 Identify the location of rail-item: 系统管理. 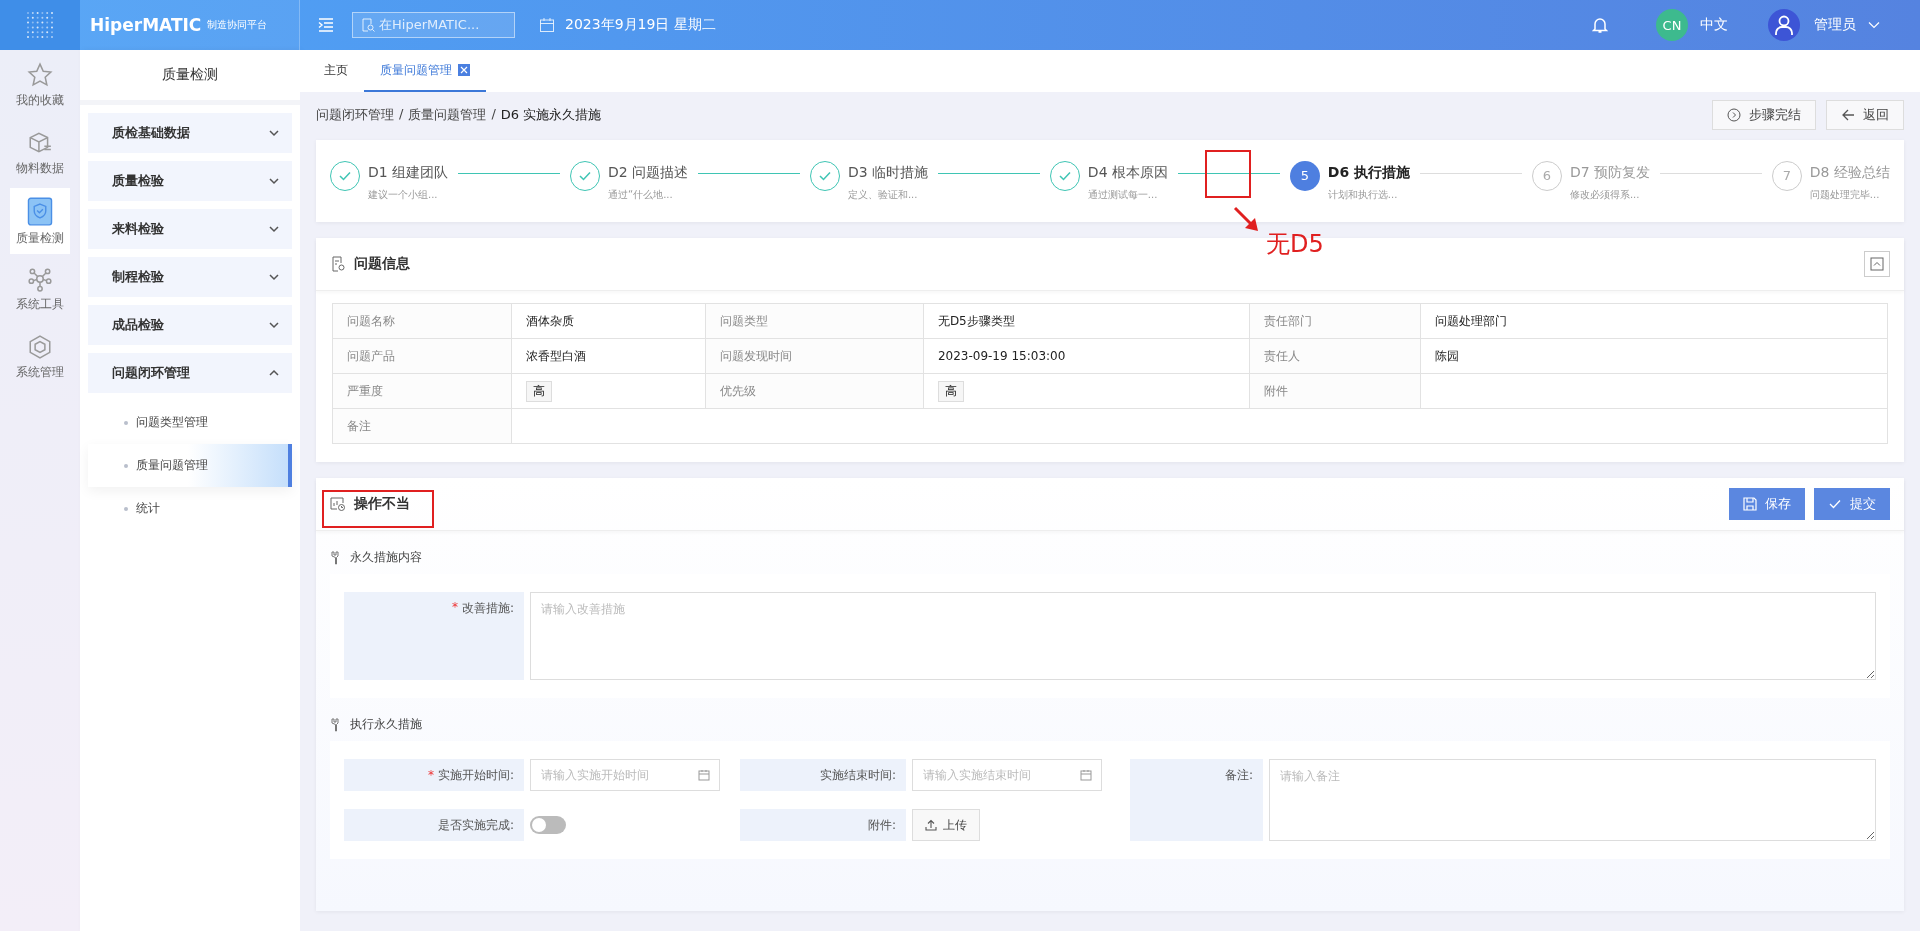
(40, 357).